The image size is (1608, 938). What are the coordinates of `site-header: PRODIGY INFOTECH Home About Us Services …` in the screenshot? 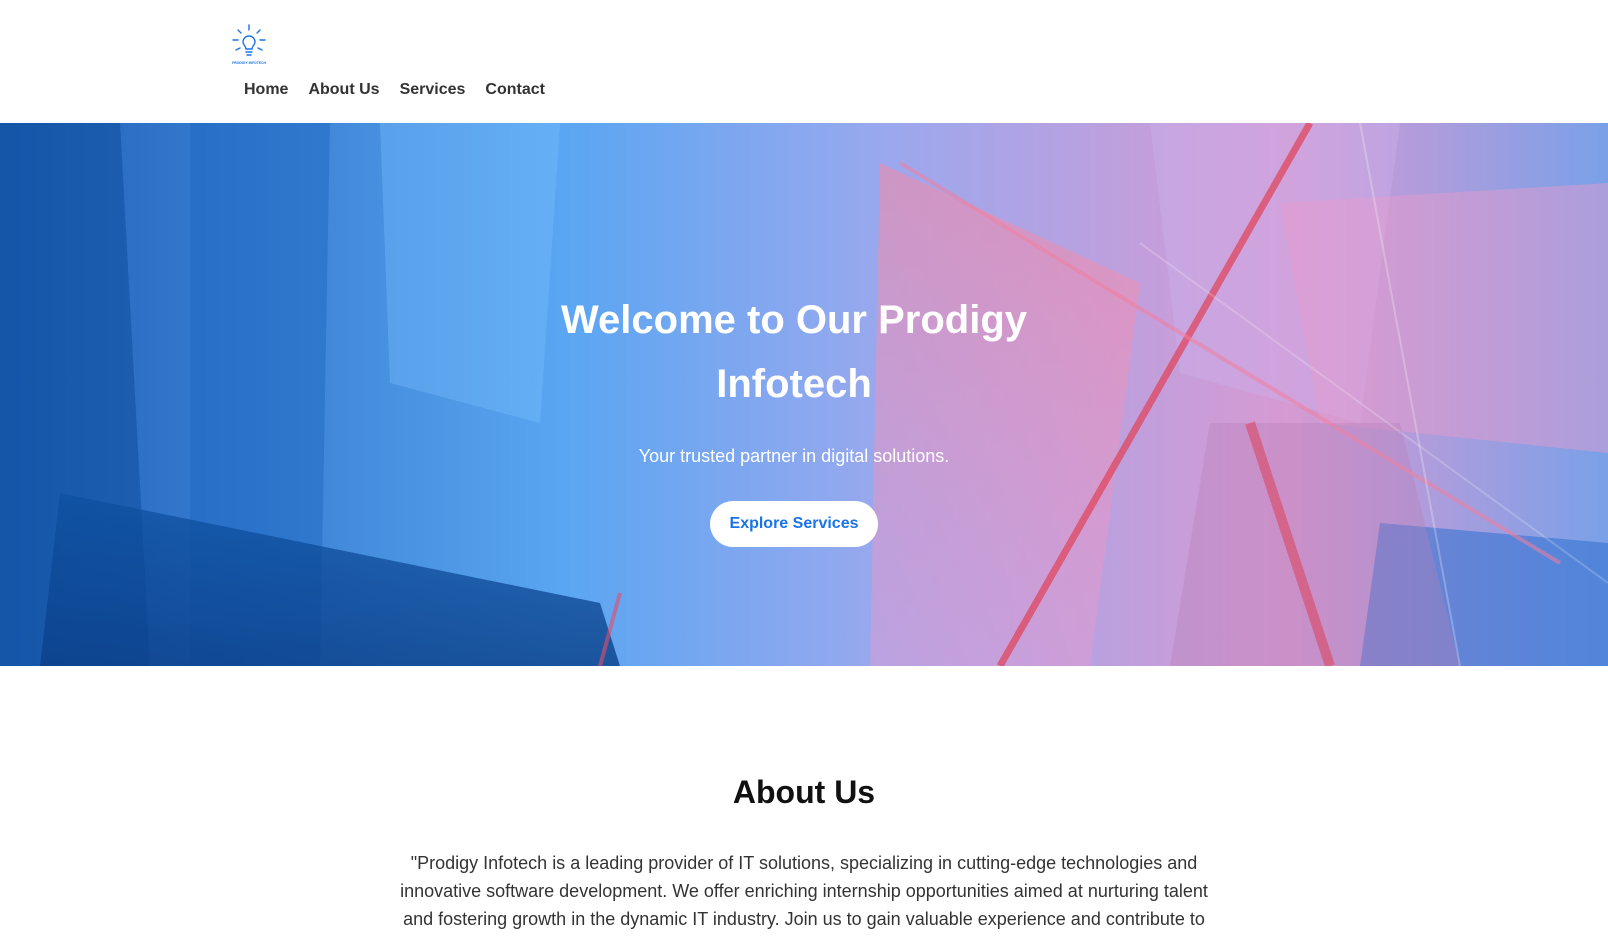 It's located at (804, 61).